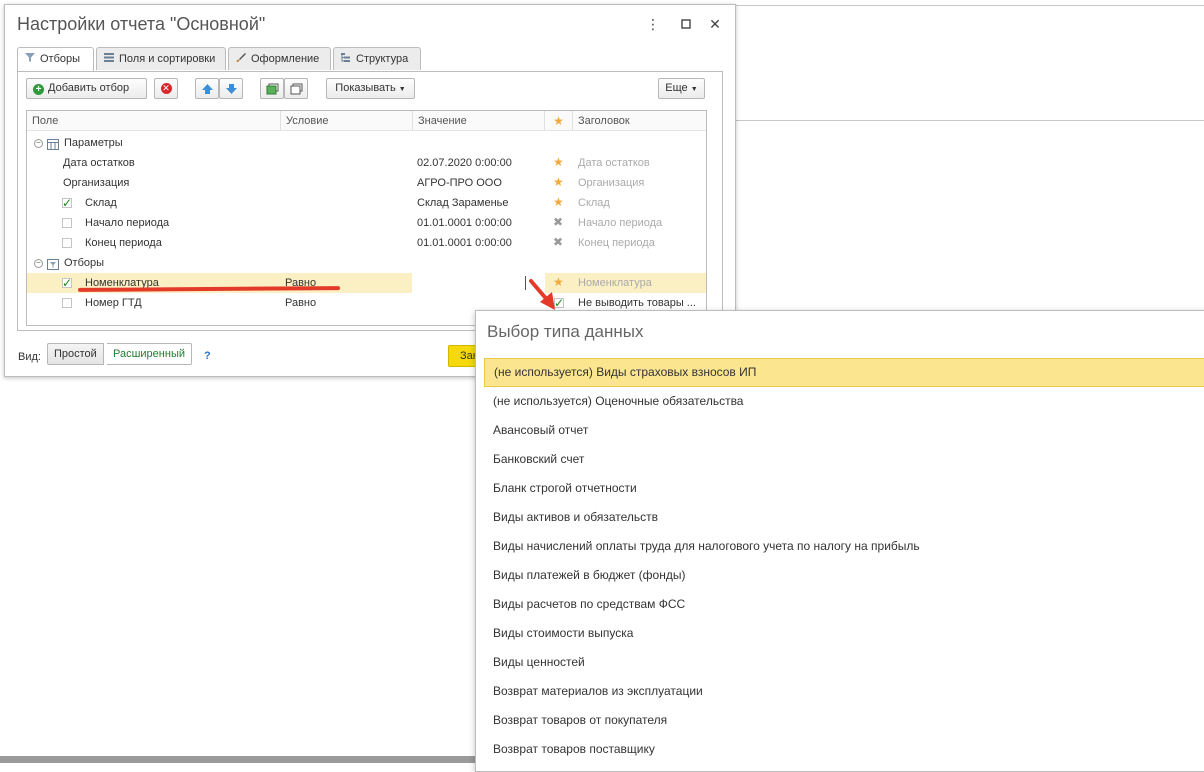 This screenshot has height=772, width=1204. What do you see at coordinates (844, 517) in the screenshot?
I see `list-item: Виды активов и обязательств` at bounding box center [844, 517].